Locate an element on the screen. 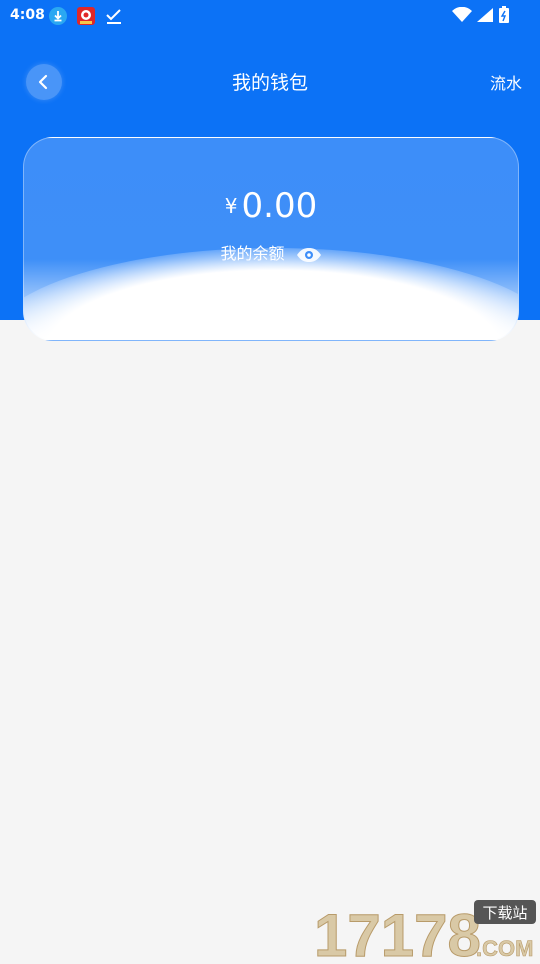  app-notification-icon is located at coordinates (86, 16).